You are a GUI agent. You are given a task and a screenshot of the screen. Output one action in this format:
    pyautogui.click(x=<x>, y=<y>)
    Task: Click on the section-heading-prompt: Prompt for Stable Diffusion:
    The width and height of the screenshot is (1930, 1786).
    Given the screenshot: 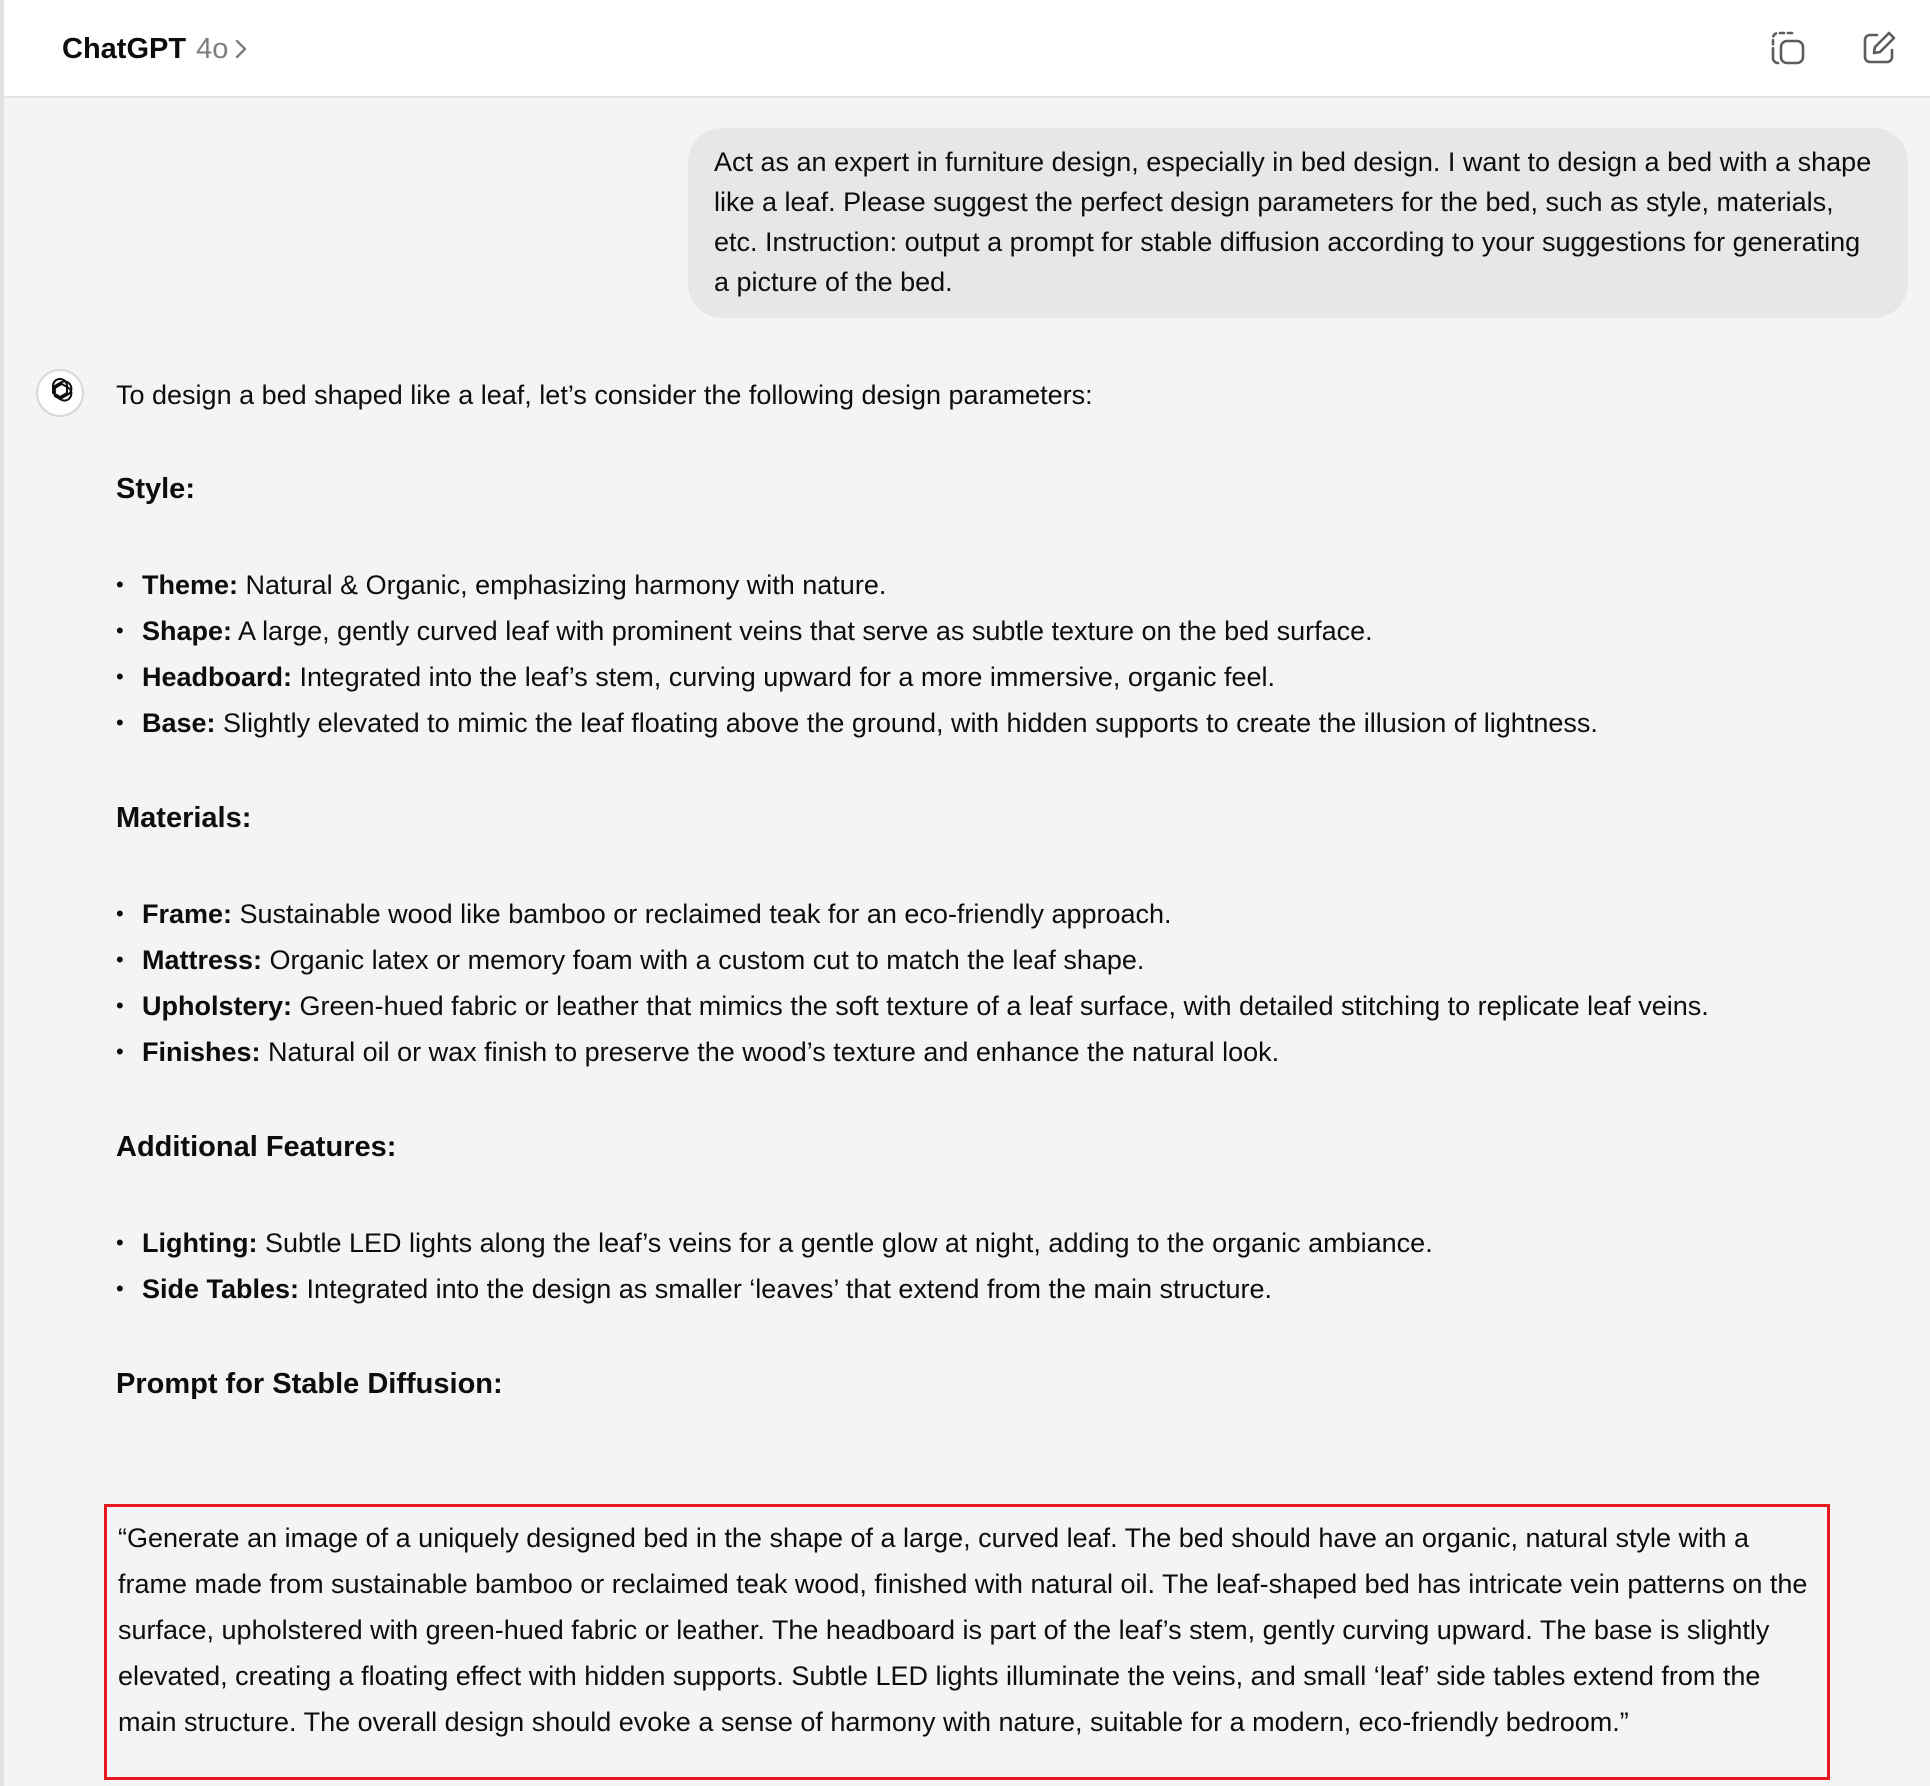 What is the action you would take?
    pyautogui.click(x=309, y=1384)
    